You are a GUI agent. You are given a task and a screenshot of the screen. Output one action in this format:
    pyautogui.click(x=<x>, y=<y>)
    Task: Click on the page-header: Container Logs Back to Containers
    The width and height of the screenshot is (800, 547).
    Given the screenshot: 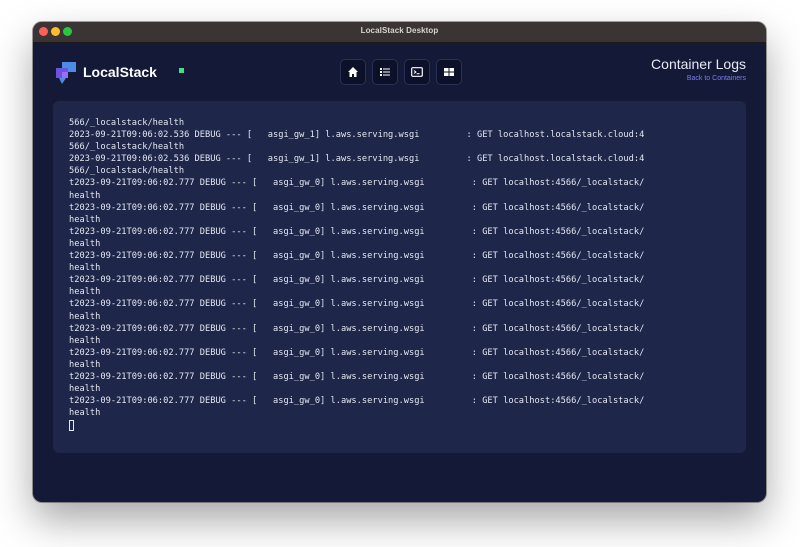 What is the action you would take?
    pyautogui.click(x=698, y=69)
    